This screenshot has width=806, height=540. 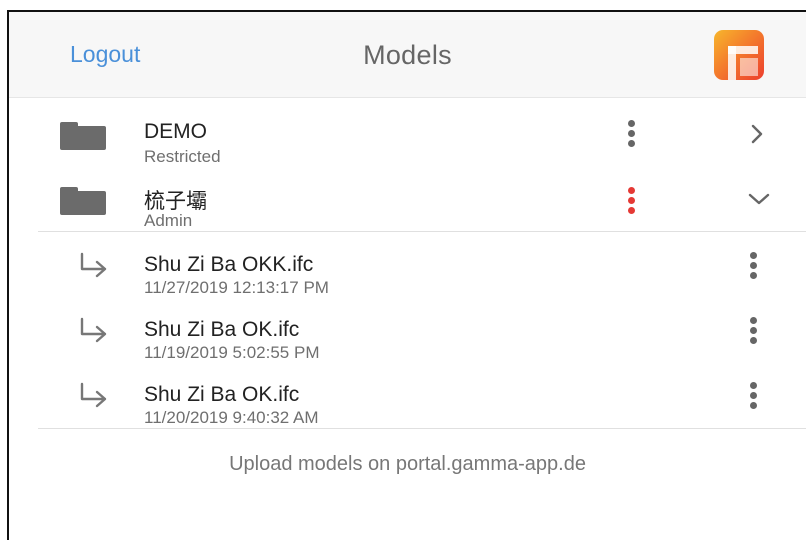 I want to click on gamma-app-logo-icon, so click(x=739, y=55).